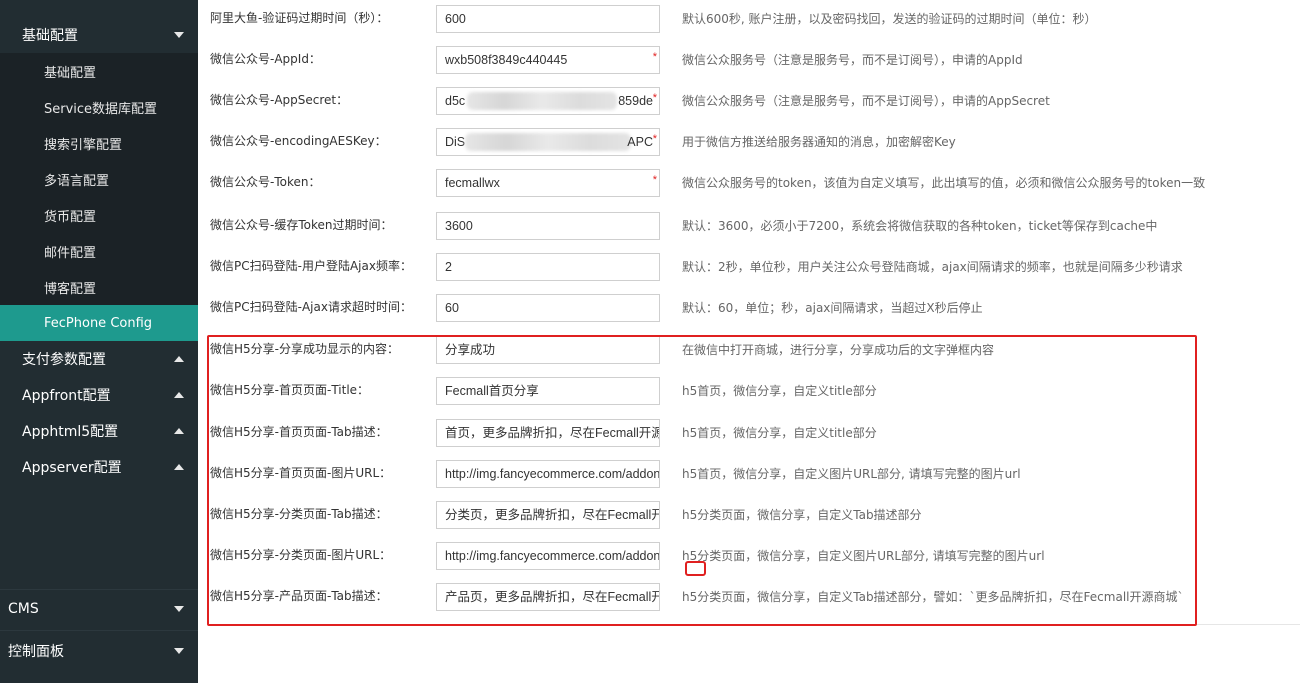 The width and height of the screenshot is (1300, 683). I want to click on input-value: d5c, so click(455, 101).